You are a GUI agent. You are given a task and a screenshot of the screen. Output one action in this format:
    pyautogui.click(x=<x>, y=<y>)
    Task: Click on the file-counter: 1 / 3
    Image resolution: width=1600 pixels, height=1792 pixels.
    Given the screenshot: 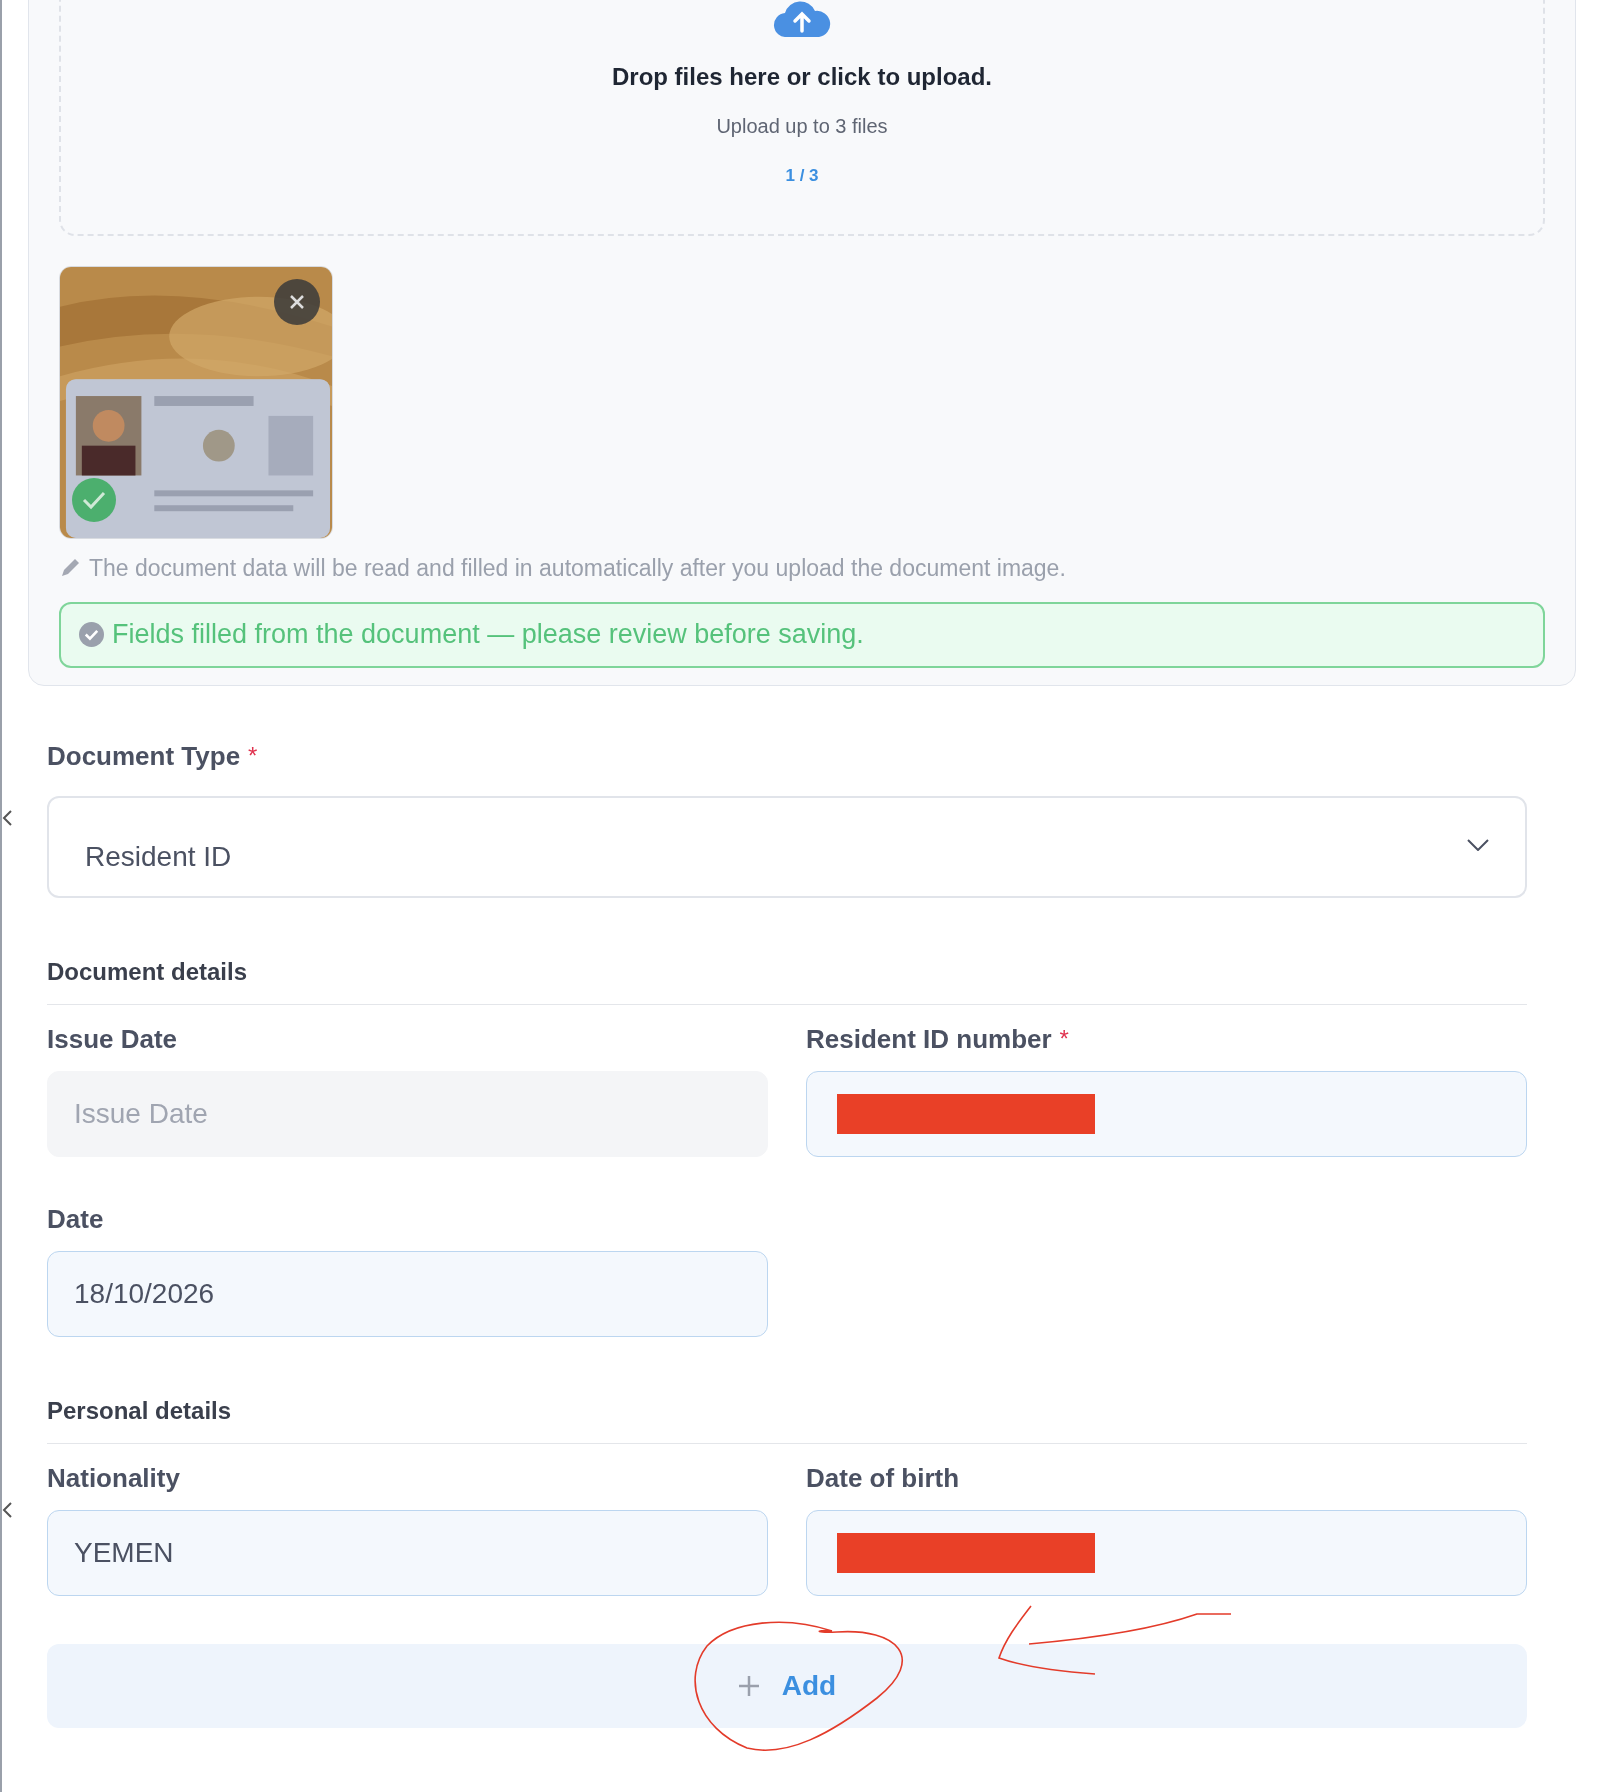 What is the action you would take?
    pyautogui.click(x=802, y=176)
    